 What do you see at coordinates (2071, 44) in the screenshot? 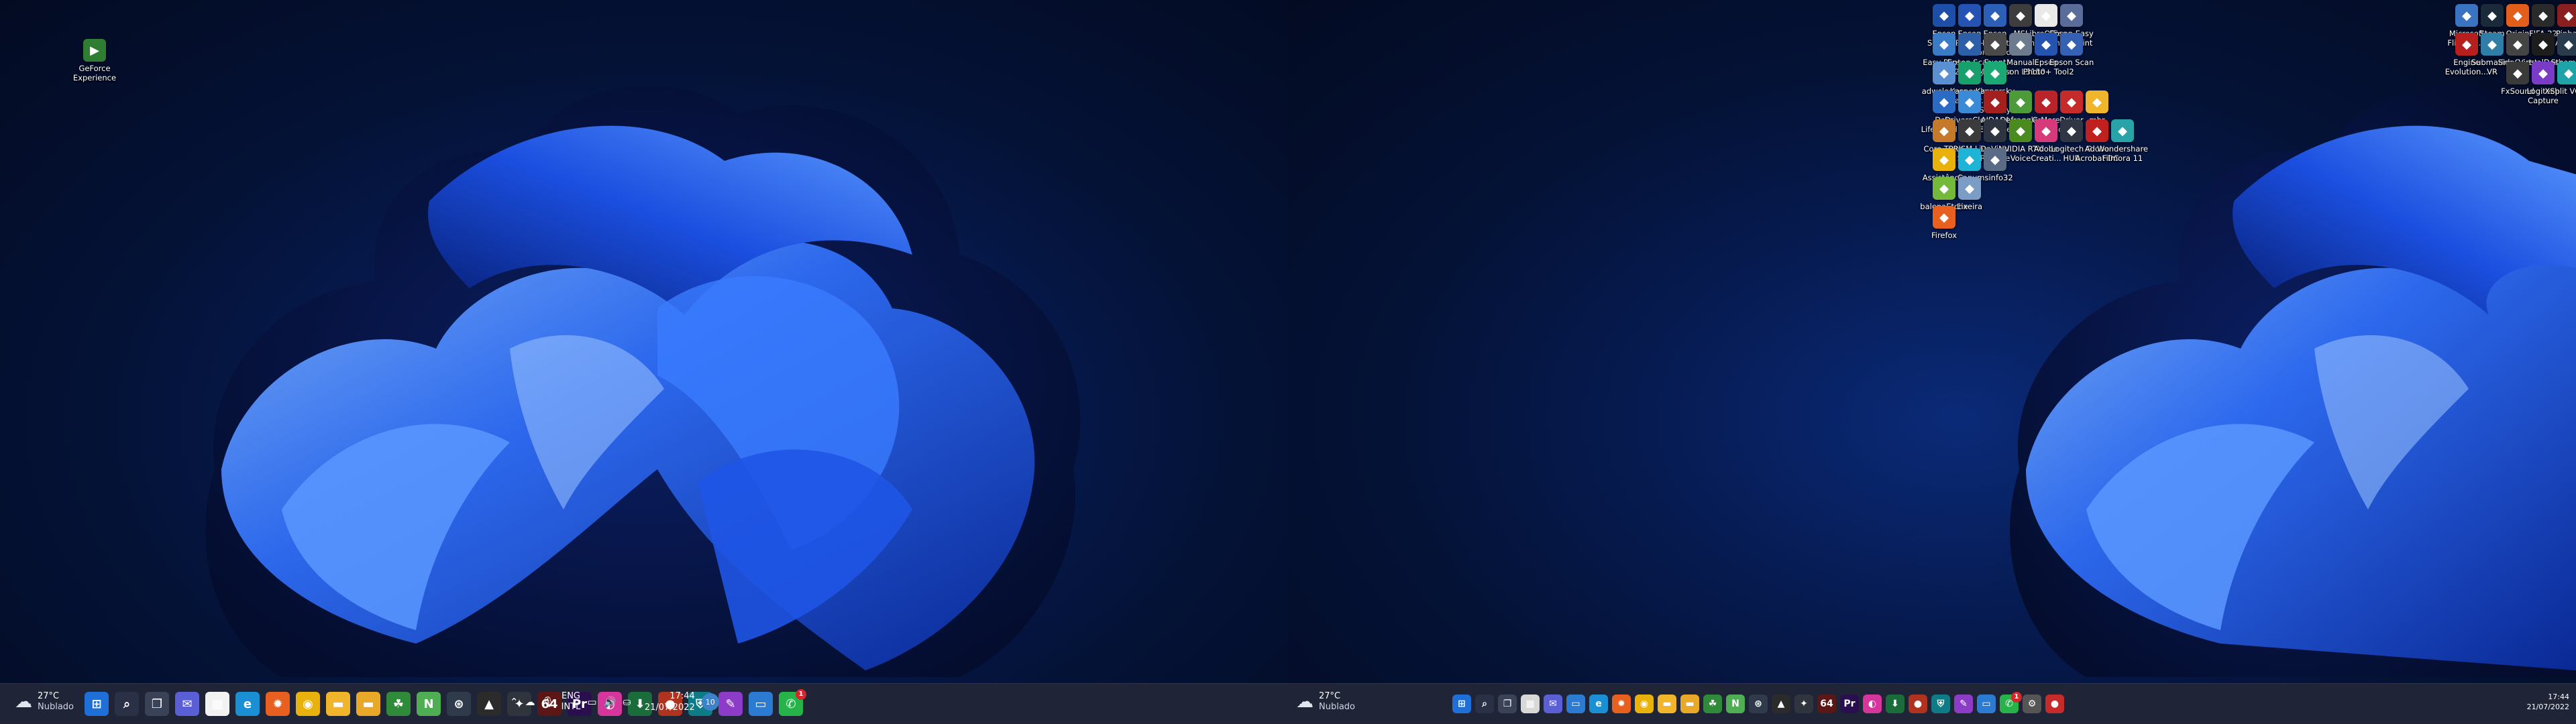
I see `epson-scan-icon: ◆` at bounding box center [2071, 44].